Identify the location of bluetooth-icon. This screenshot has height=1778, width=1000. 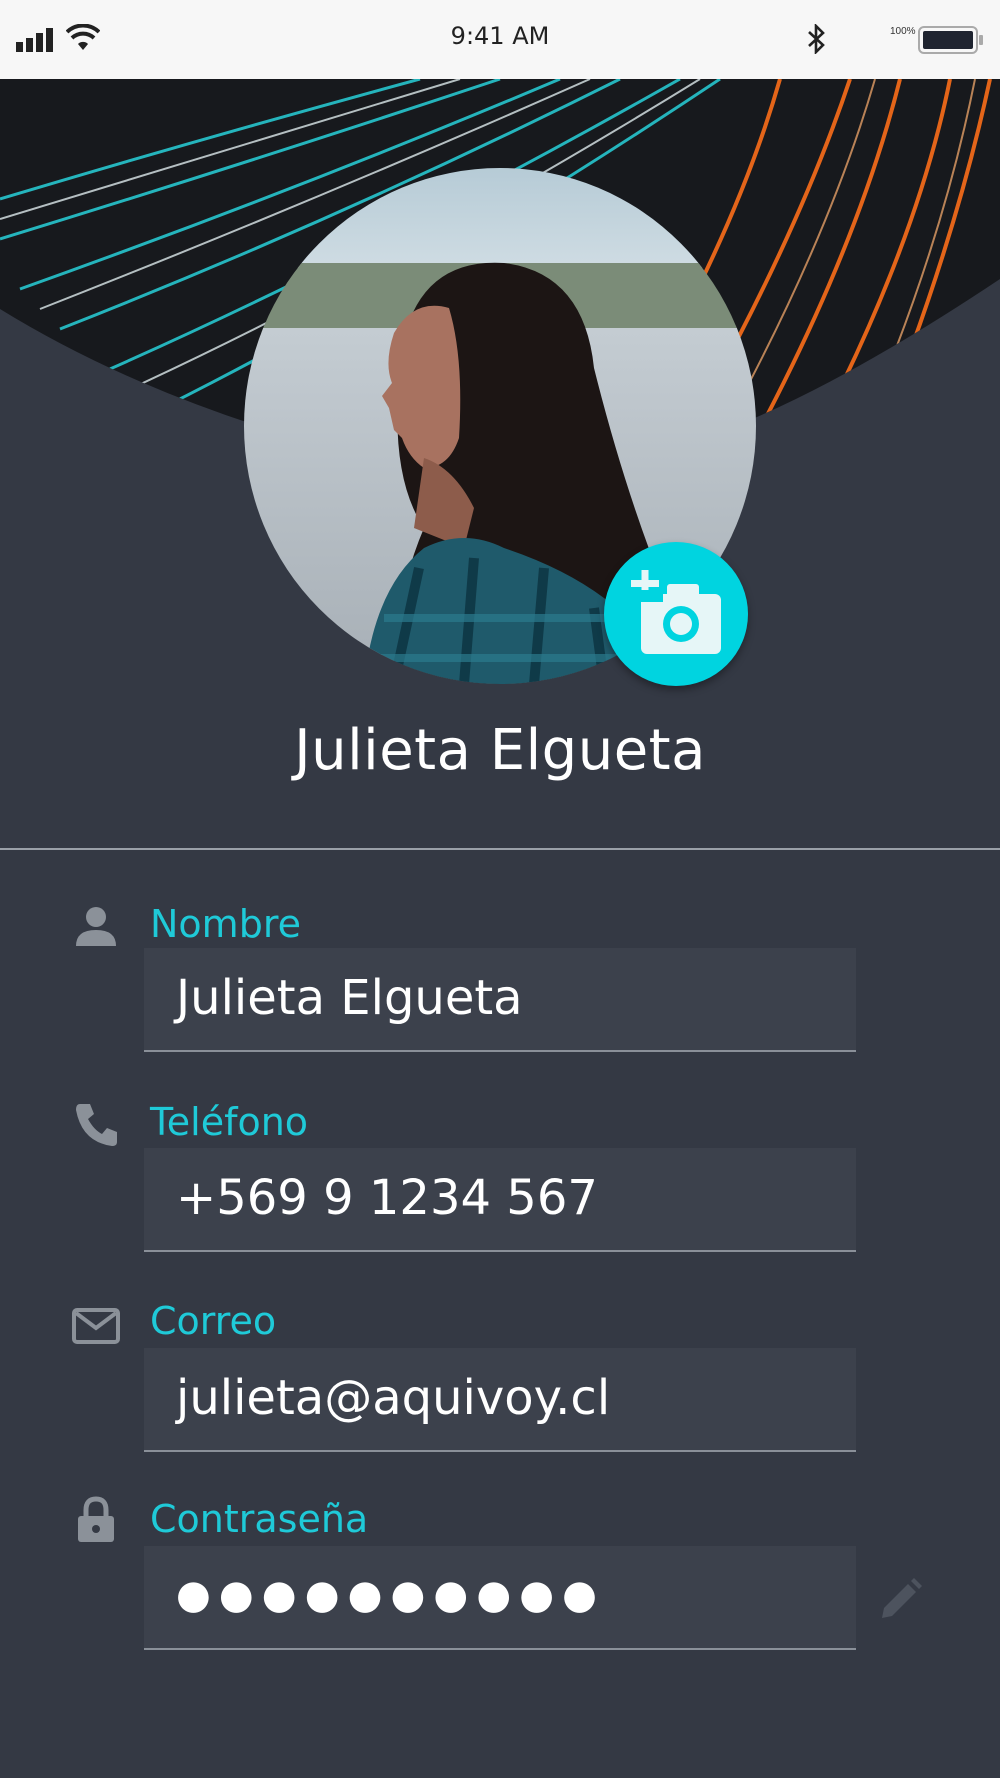
(816, 39).